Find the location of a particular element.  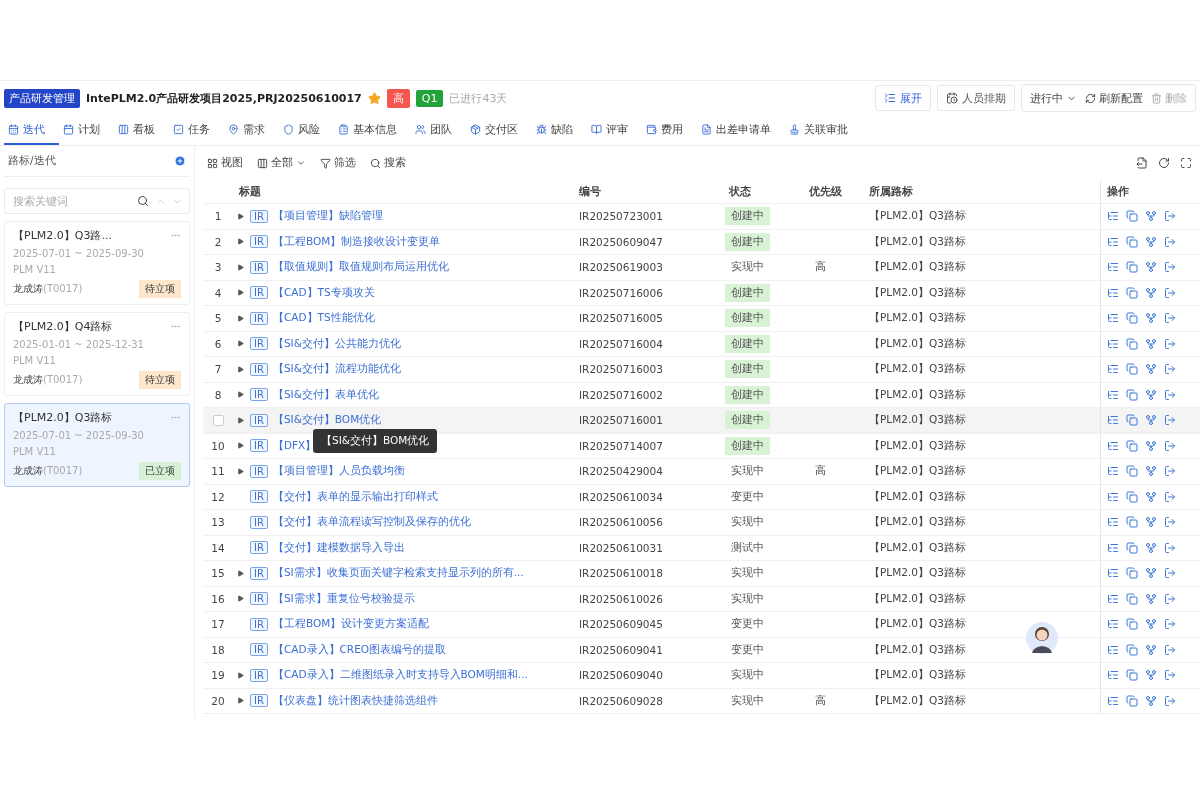

title-link: 【SI&交付】BOM优化 is located at coordinates (327, 420).